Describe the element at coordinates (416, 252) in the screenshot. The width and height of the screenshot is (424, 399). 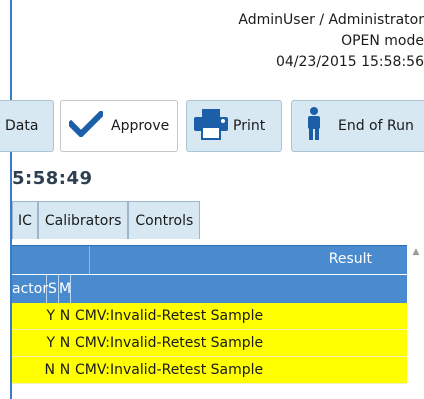
I see `scroll-up-icon: ▲` at that location.